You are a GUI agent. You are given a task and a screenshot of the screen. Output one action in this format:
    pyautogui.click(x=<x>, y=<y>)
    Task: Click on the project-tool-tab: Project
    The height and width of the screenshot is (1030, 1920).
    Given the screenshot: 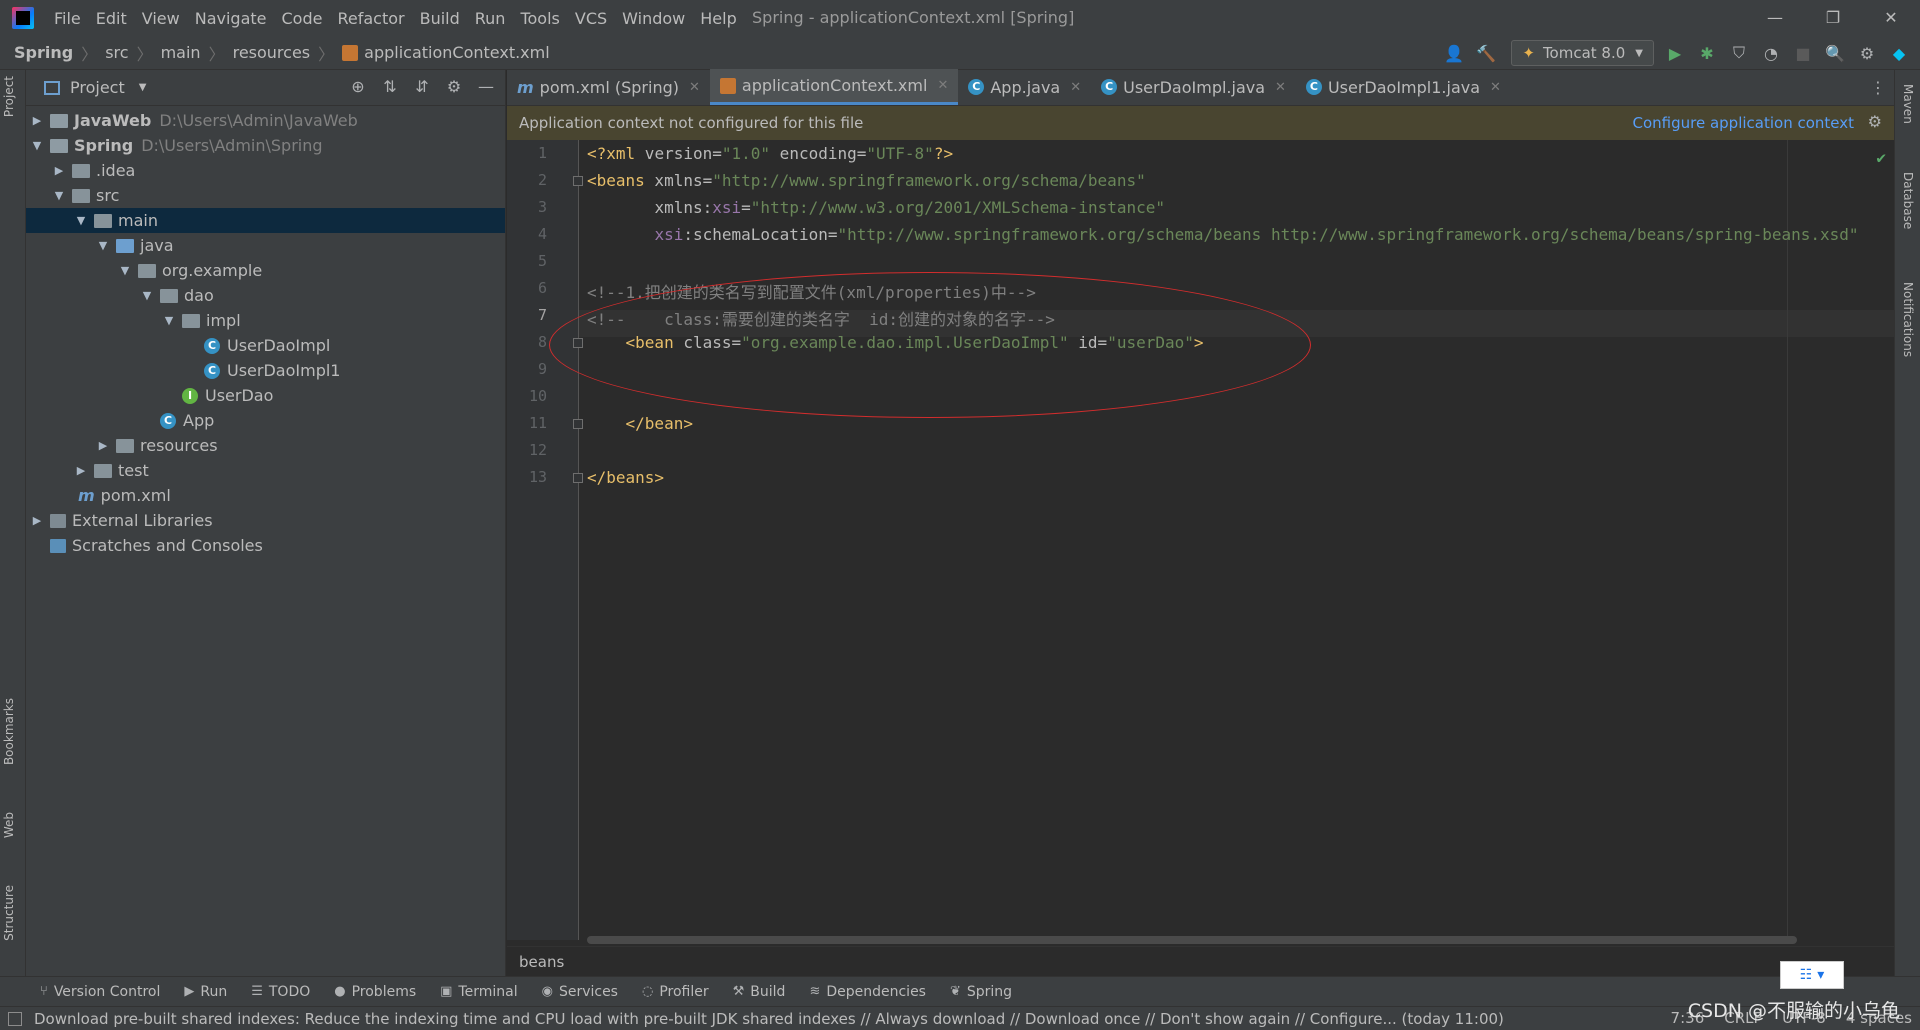 What is the action you would take?
    pyautogui.click(x=9, y=96)
    